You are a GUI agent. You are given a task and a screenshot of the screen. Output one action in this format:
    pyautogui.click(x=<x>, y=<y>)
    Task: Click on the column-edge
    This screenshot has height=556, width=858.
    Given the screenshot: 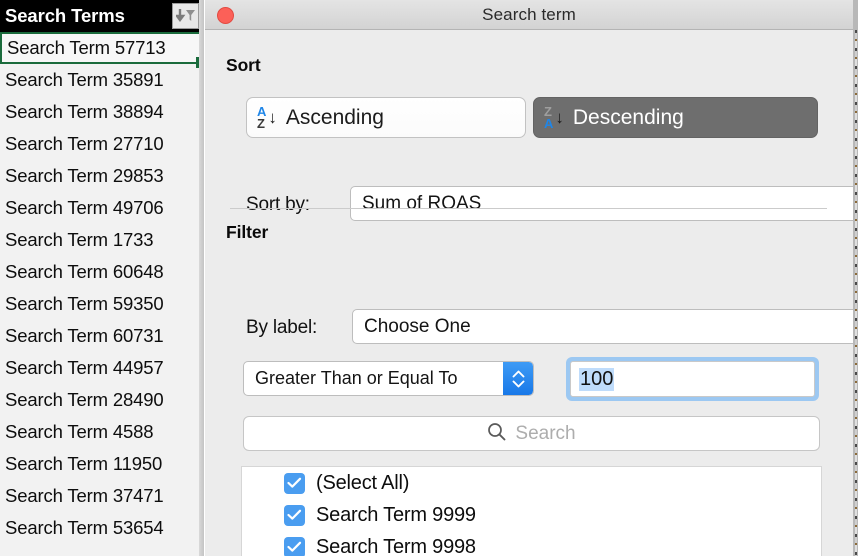 What is the action you would take?
    pyautogui.click(x=201, y=278)
    